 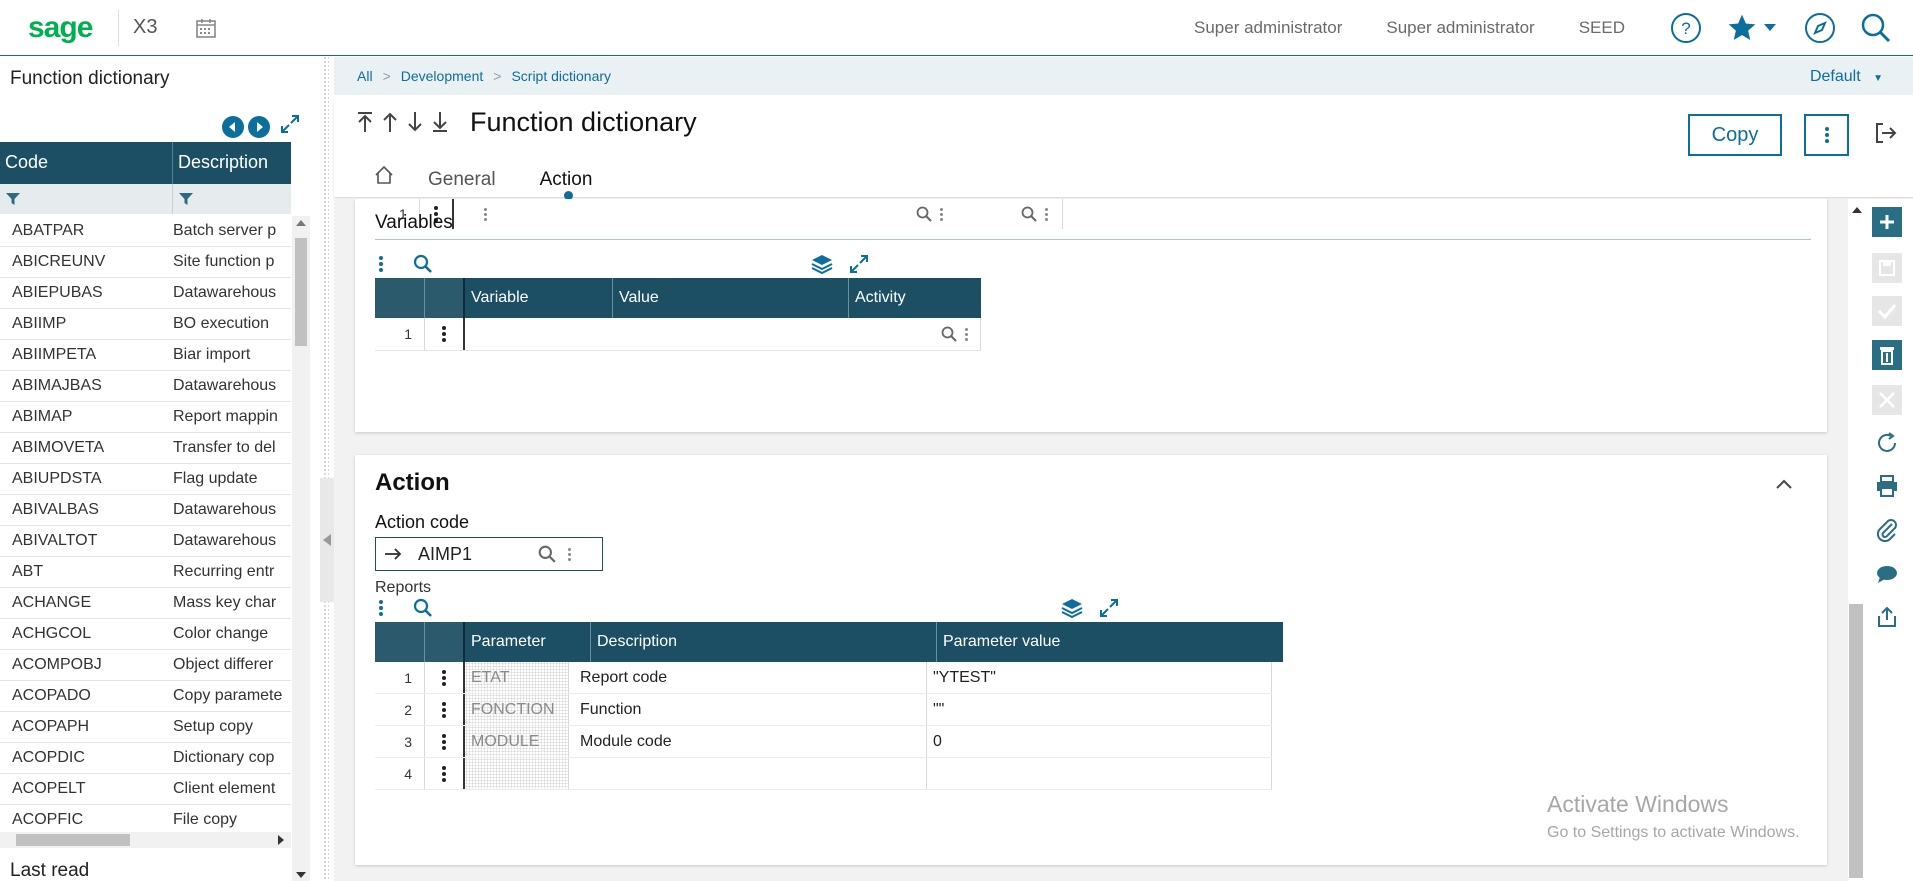 I want to click on tab-action: Action, so click(x=566, y=184).